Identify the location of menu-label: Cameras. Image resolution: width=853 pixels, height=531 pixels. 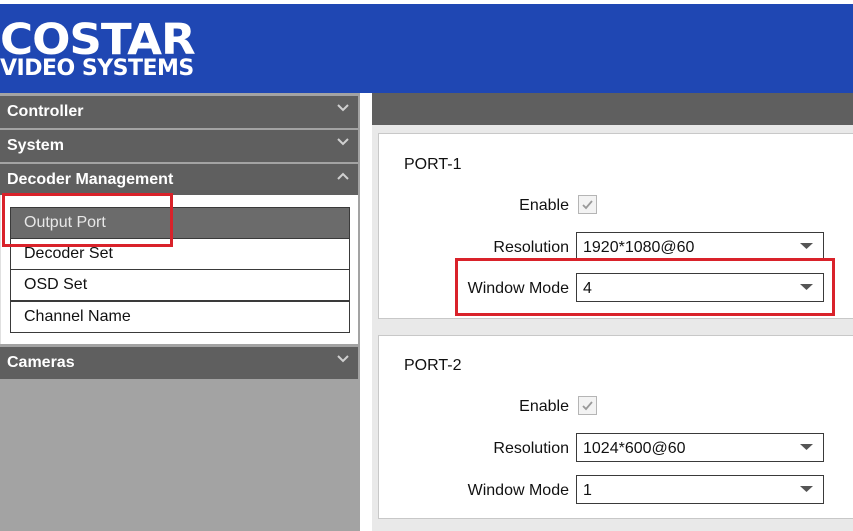
(41, 362).